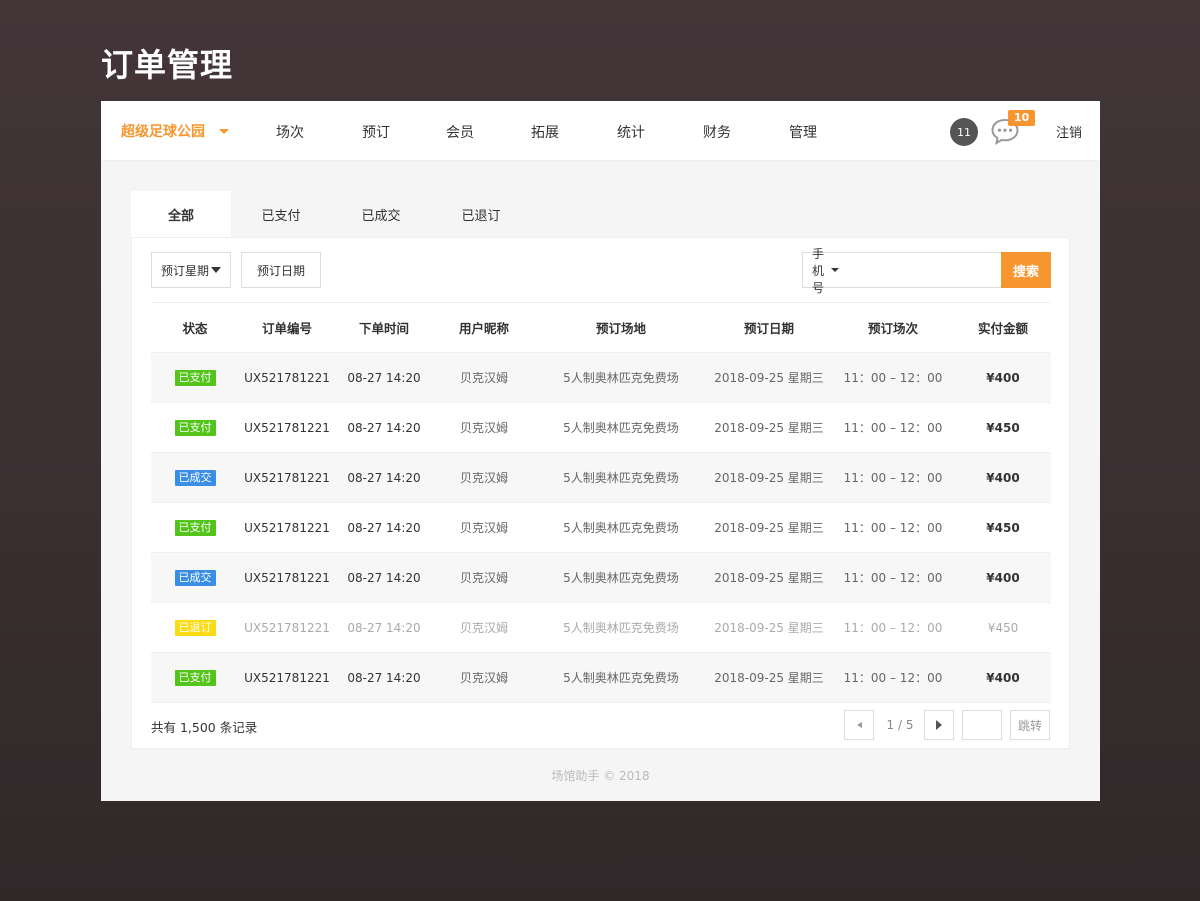 The width and height of the screenshot is (1200, 901). I want to click on weekday-filter: 预订星期, so click(191, 270).